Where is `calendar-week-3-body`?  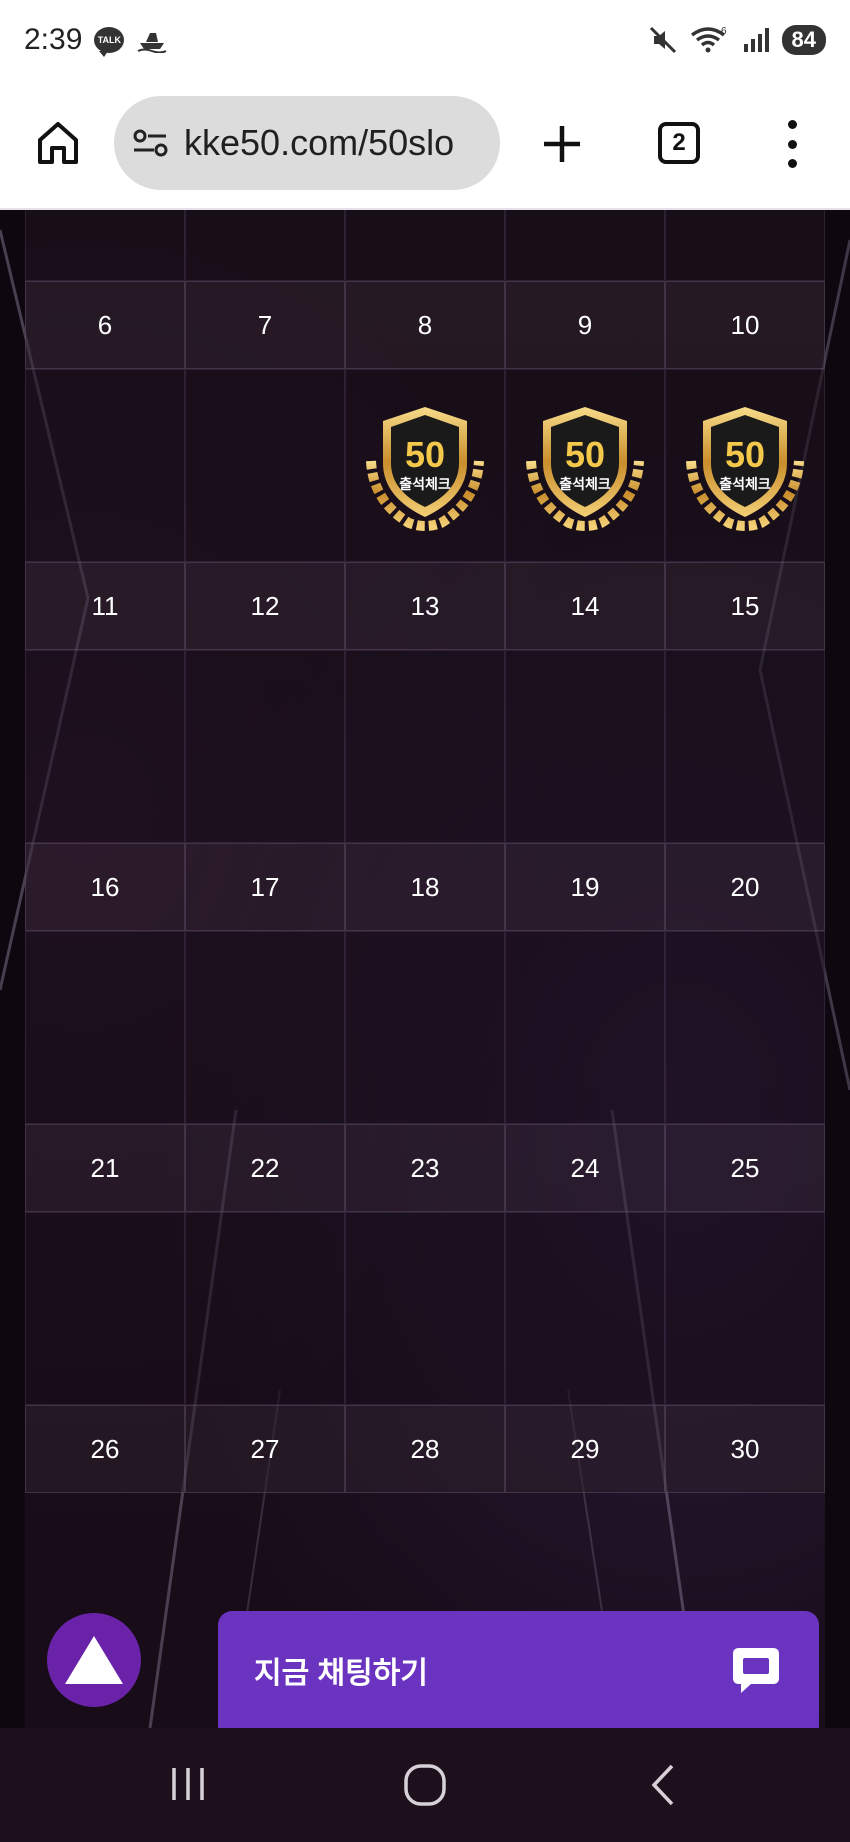 calendar-week-3-body is located at coordinates (425, 746).